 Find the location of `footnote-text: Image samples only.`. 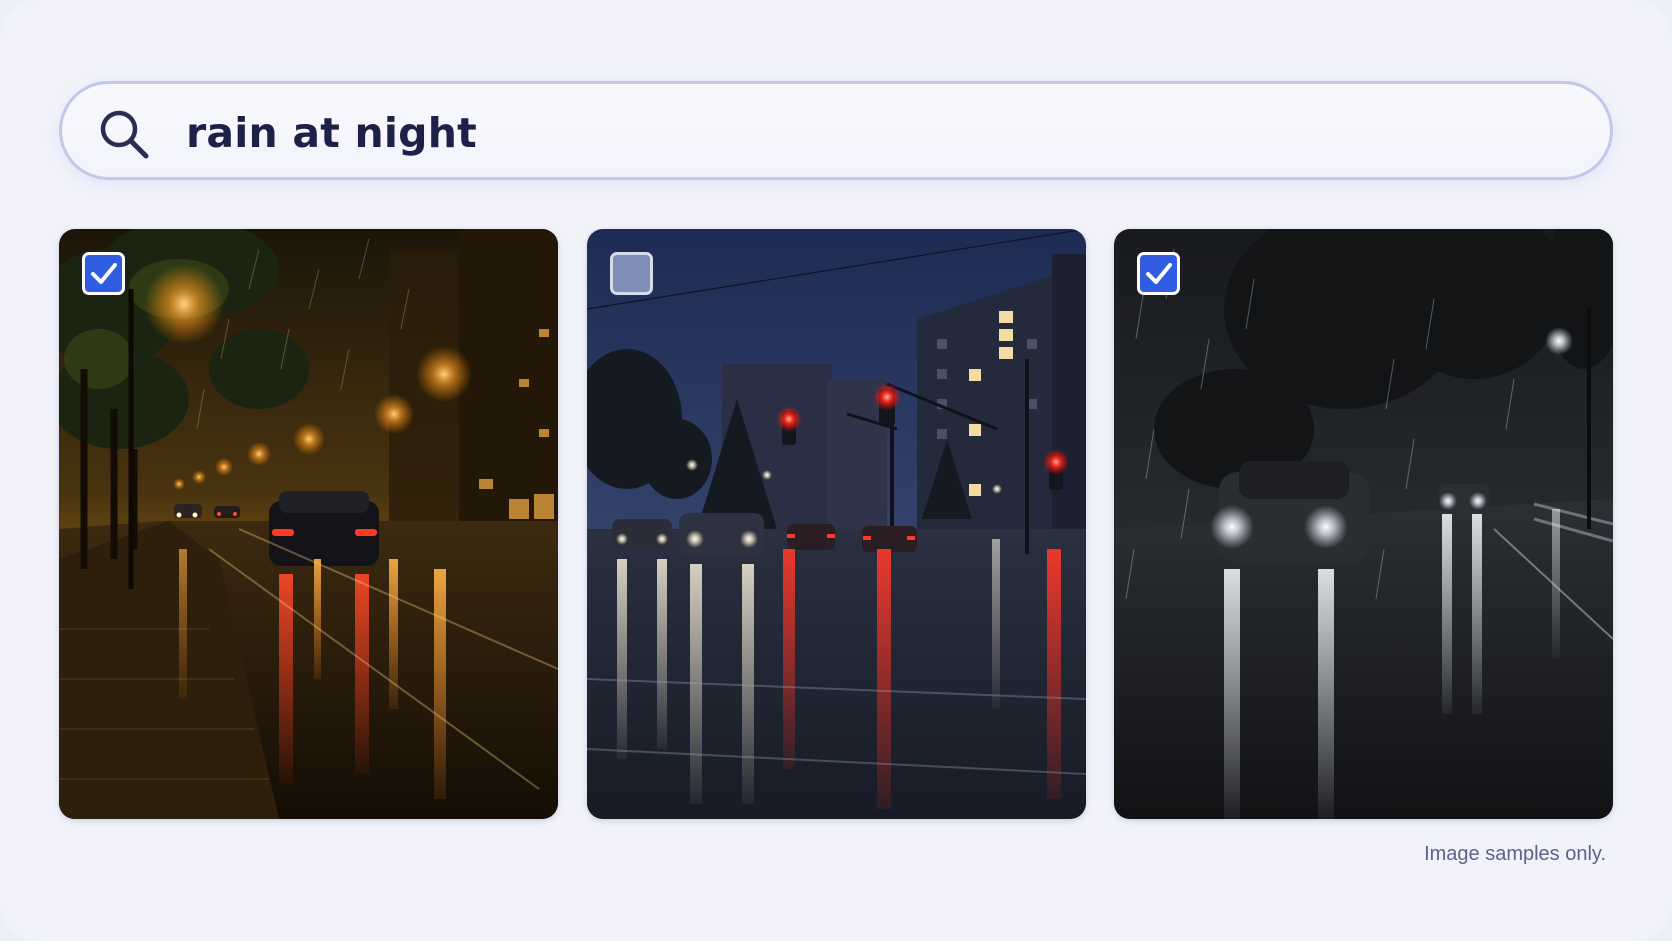

footnote-text: Image samples only. is located at coordinates (1515, 854).